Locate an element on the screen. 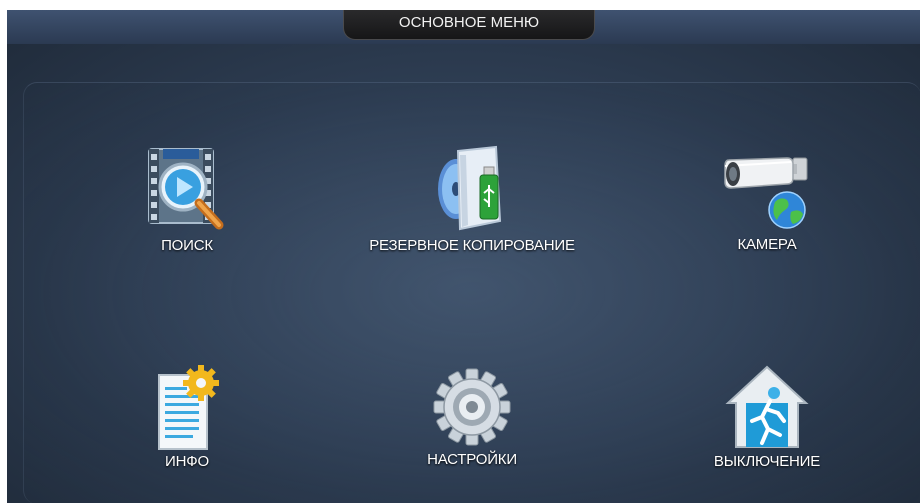  menu-item-camera: КАМЕРА is located at coordinates (767, 201).